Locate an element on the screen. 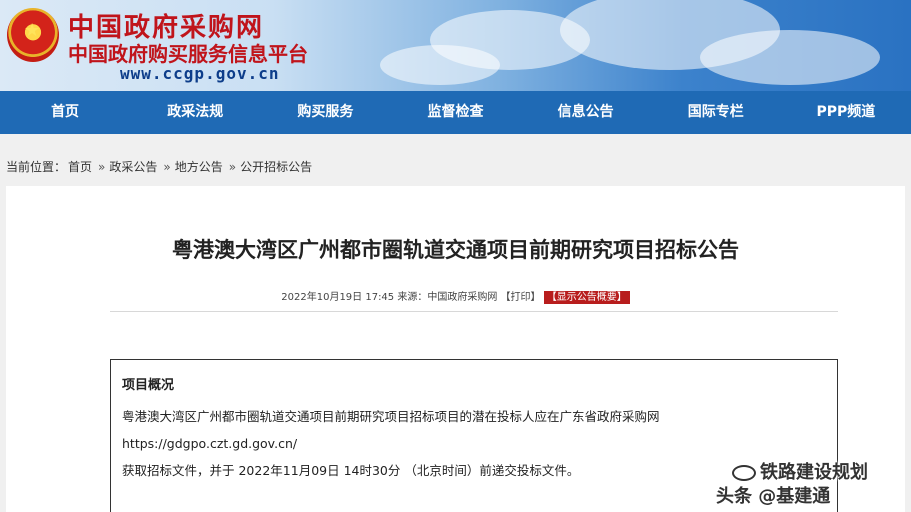 The width and height of the screenshot is (911, 512). breadcrumb-tender: 公开招标公告 is located at coordinates (276, 167).